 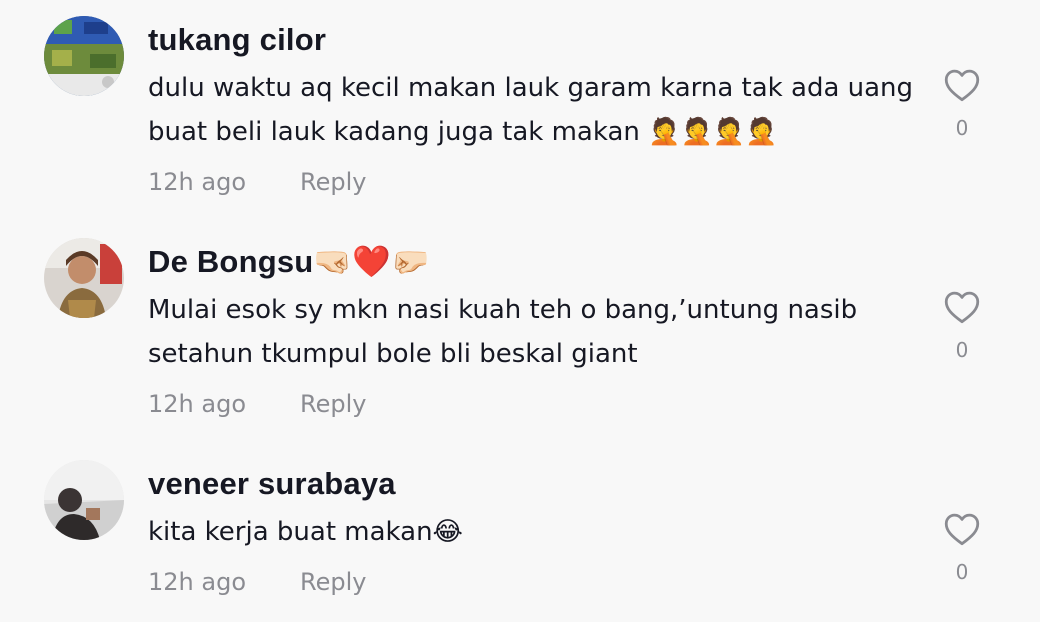 What do you see at coordinates (533, 484) in the screenshot?
I see `comment-username: veneer surabaya` at bounding box center [533, 484].